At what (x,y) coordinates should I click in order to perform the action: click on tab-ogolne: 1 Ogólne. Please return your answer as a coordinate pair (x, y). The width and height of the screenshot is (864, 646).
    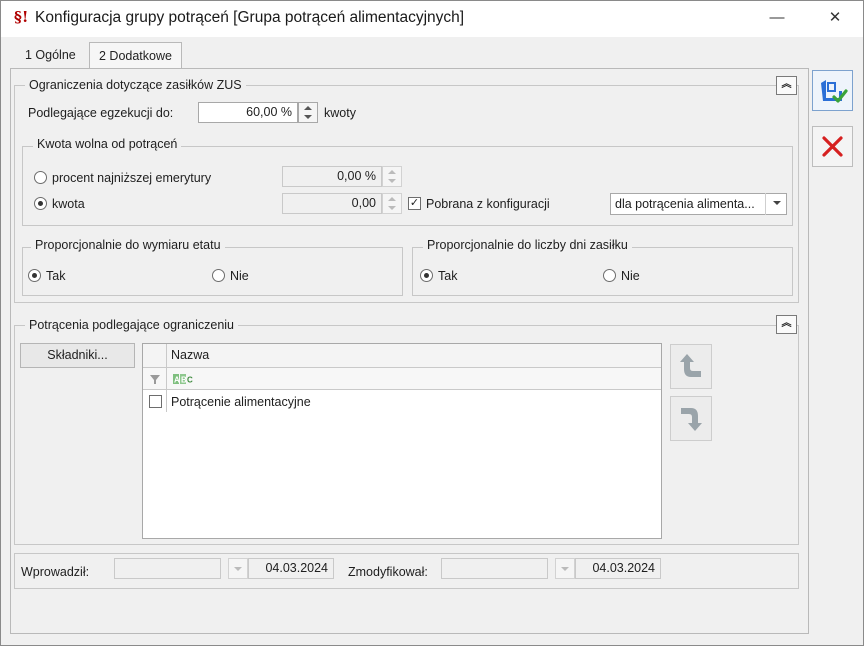
    Looking at the image, I should click on (50, 55).